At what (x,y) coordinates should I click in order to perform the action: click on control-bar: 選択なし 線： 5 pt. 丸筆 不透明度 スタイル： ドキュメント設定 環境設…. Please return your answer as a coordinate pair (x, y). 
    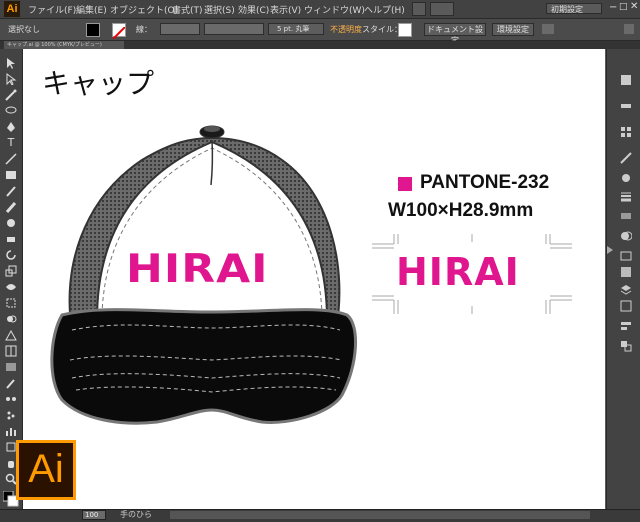
    Looking at the image, I should click on (320, 32).